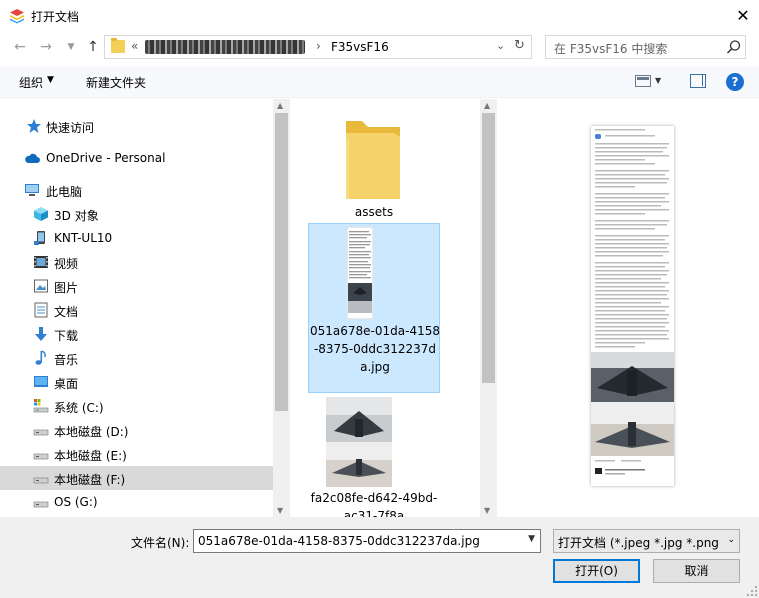 Image resolution: width=759 pixels, height=598 pixels. I want to click on forward-button: →, so click(46, 47).